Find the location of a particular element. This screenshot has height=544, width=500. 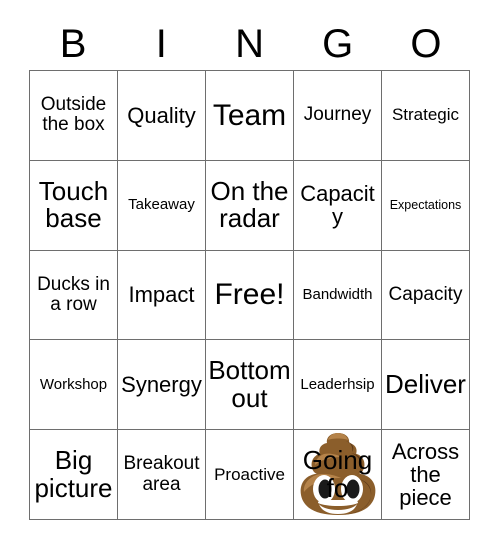

bingo-cell: Takeaway is located at coordinates (162, 205).